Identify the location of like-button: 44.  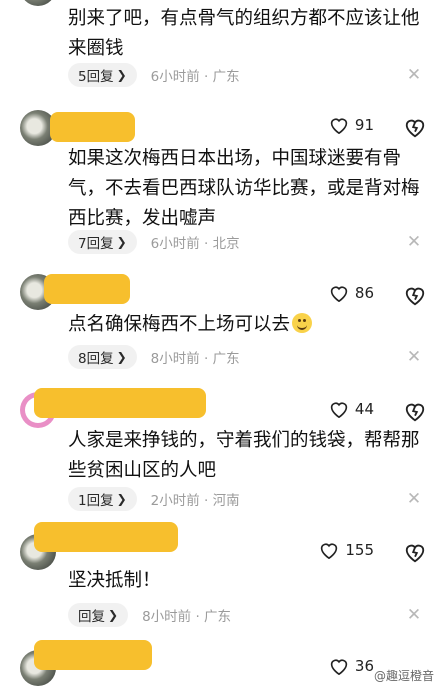
(351, 409).